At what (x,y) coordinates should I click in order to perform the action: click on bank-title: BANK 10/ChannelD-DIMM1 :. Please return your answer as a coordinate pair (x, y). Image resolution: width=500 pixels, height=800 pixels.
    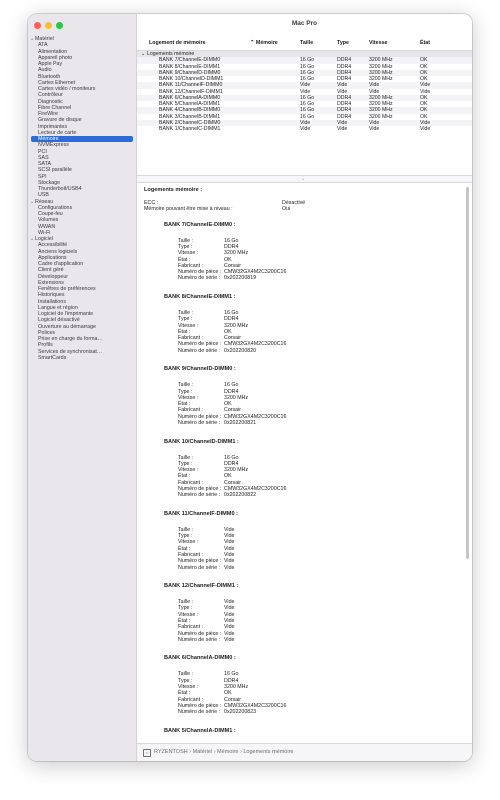
    Looking at the image, I should click on (201, 441).